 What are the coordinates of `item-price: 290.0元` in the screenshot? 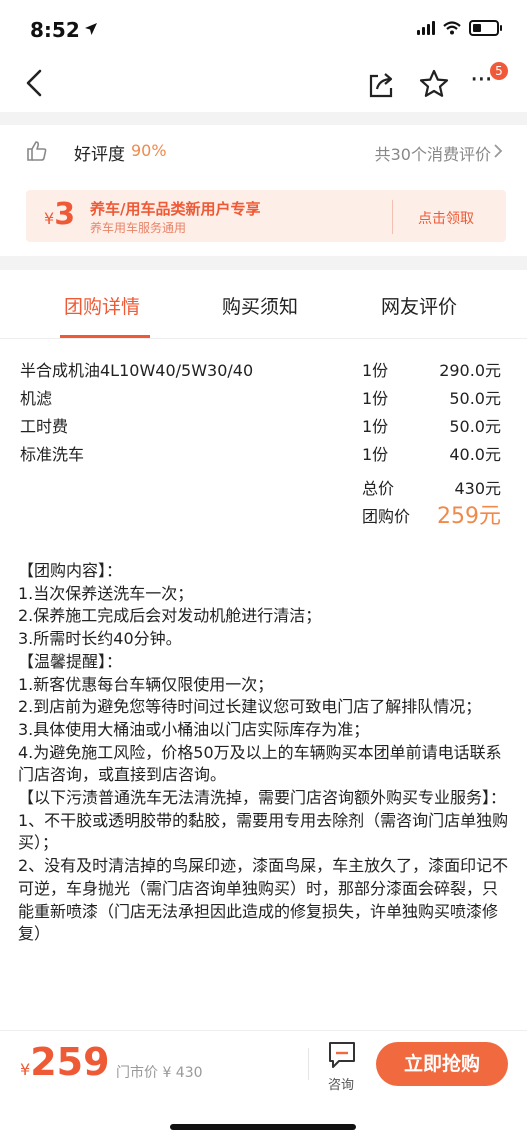 It's located at (470, 370).